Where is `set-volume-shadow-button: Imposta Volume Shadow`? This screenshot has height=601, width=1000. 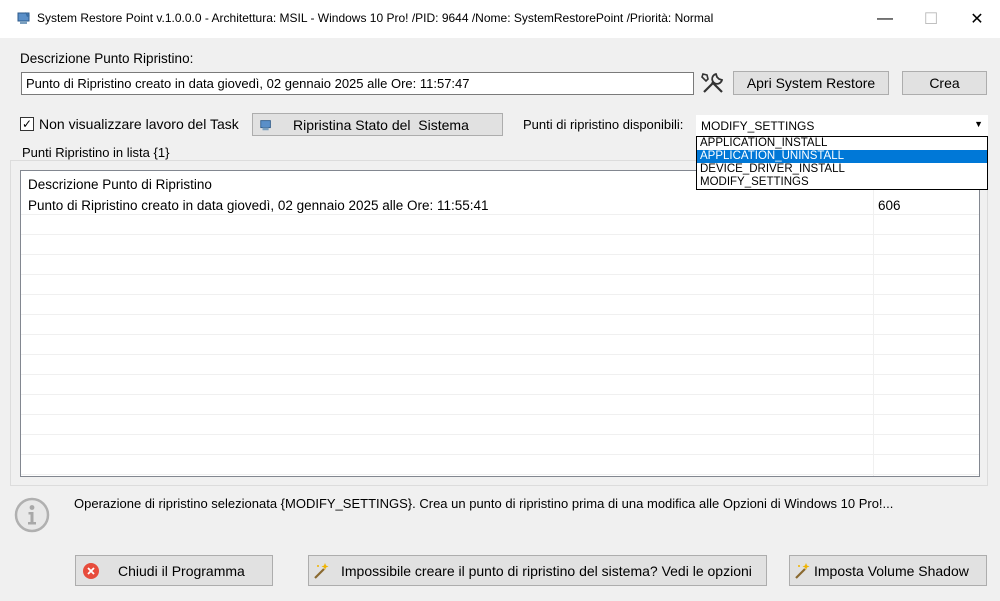 set-volume-shadow-button: Imposta Volume Shadow is located at coordinates (888, 570).